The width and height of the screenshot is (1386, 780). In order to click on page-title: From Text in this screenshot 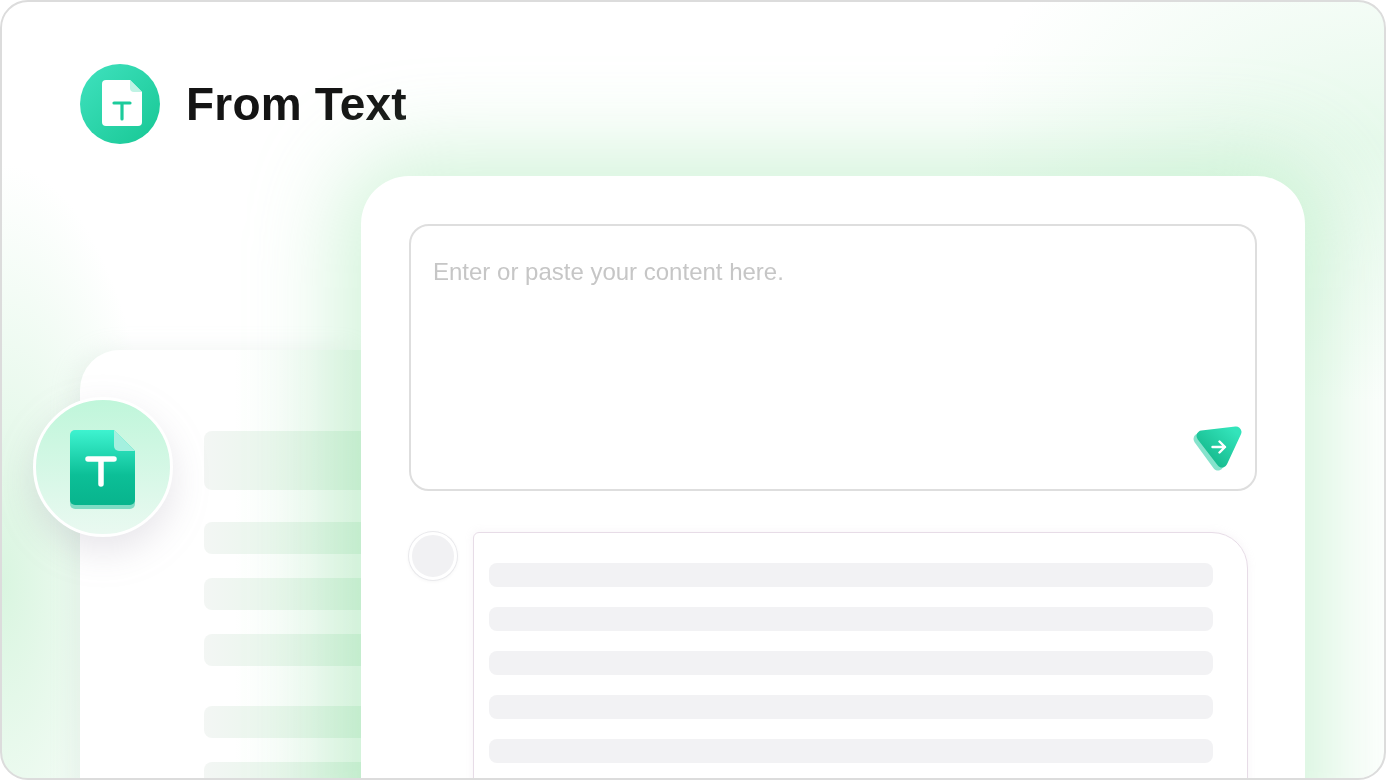, I will do `click(296, 104)`.